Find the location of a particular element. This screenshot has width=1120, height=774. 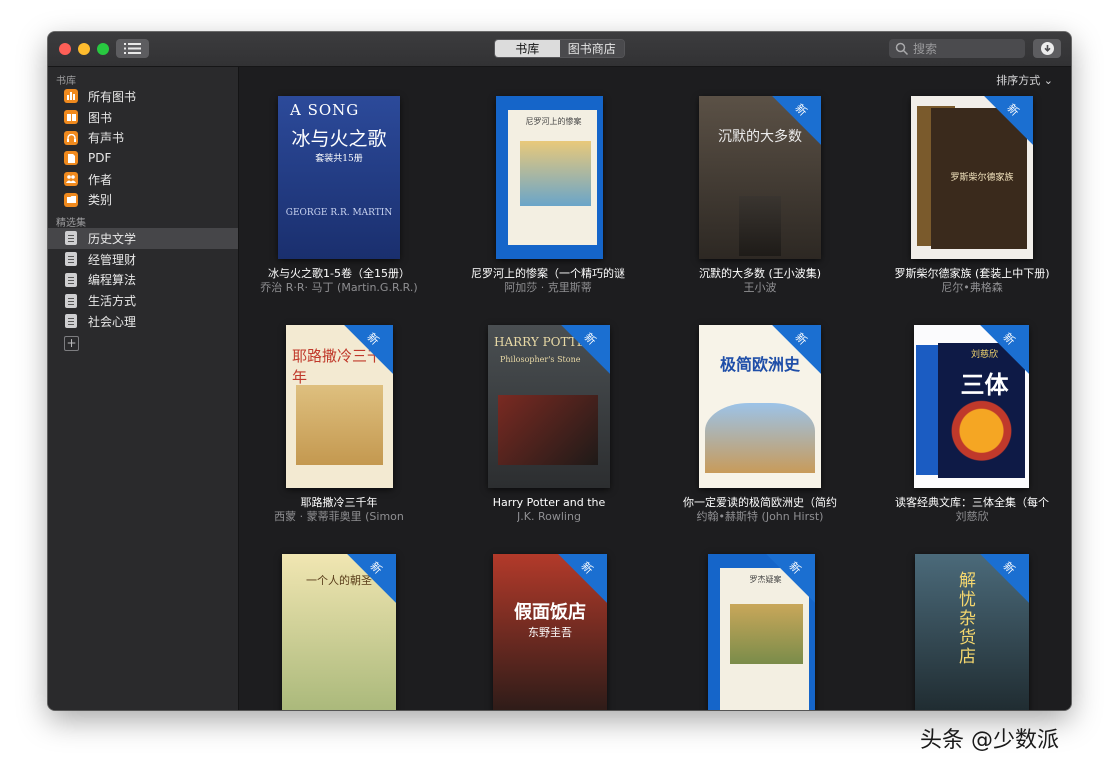

sidebar-item-psychology: 社会心理 is located at coordinates (143, 321).